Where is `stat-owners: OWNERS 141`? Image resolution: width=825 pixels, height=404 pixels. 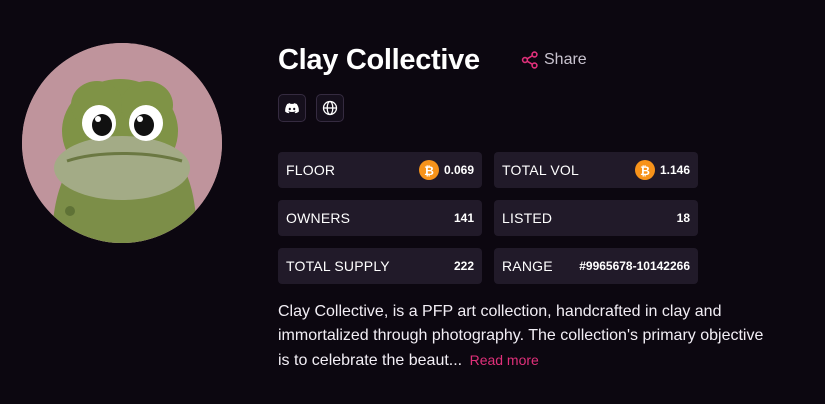
stat-owners: OWNERS 141 is located at coordinates (380, 218).